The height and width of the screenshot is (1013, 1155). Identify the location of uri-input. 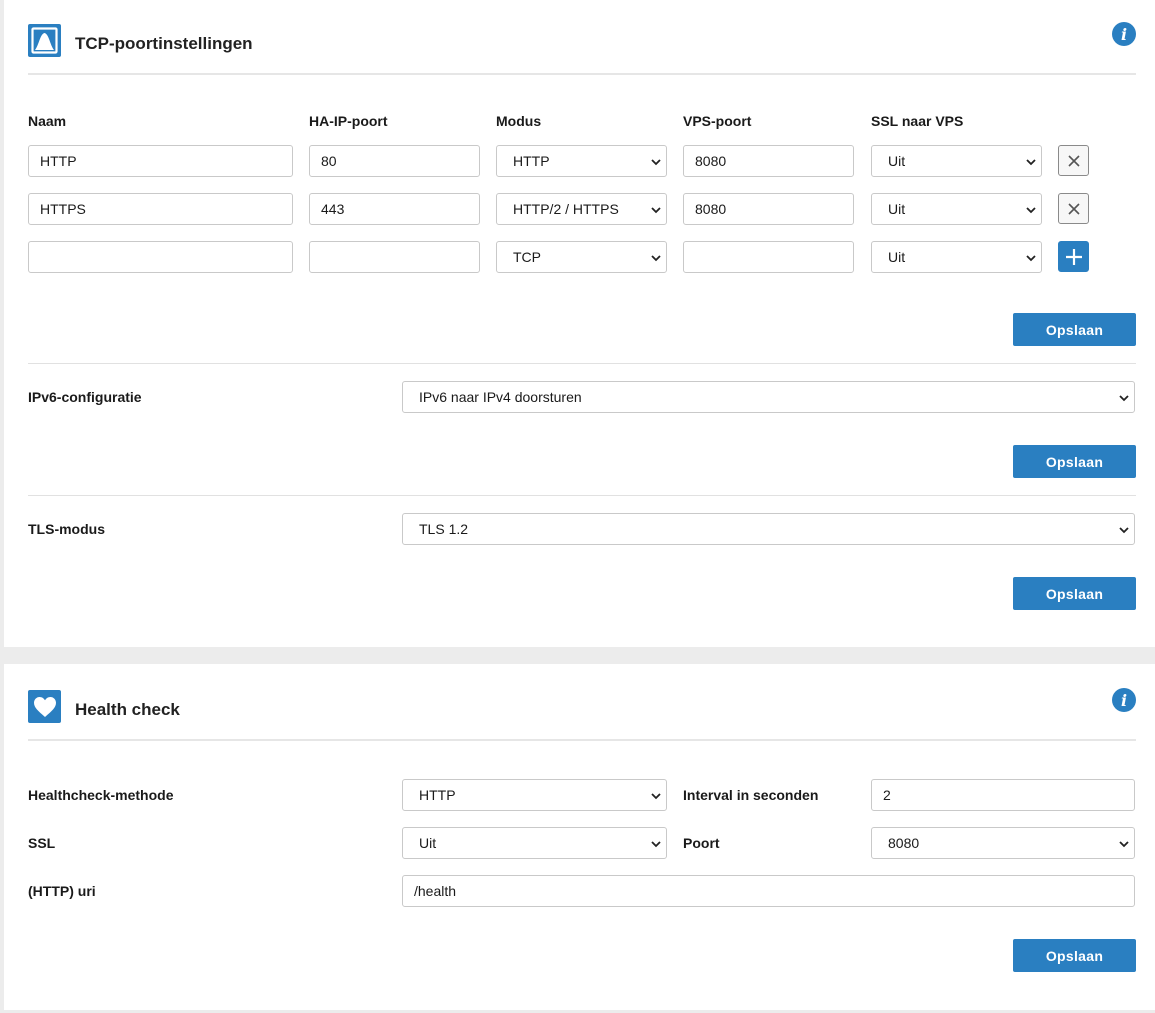
(768, 891).